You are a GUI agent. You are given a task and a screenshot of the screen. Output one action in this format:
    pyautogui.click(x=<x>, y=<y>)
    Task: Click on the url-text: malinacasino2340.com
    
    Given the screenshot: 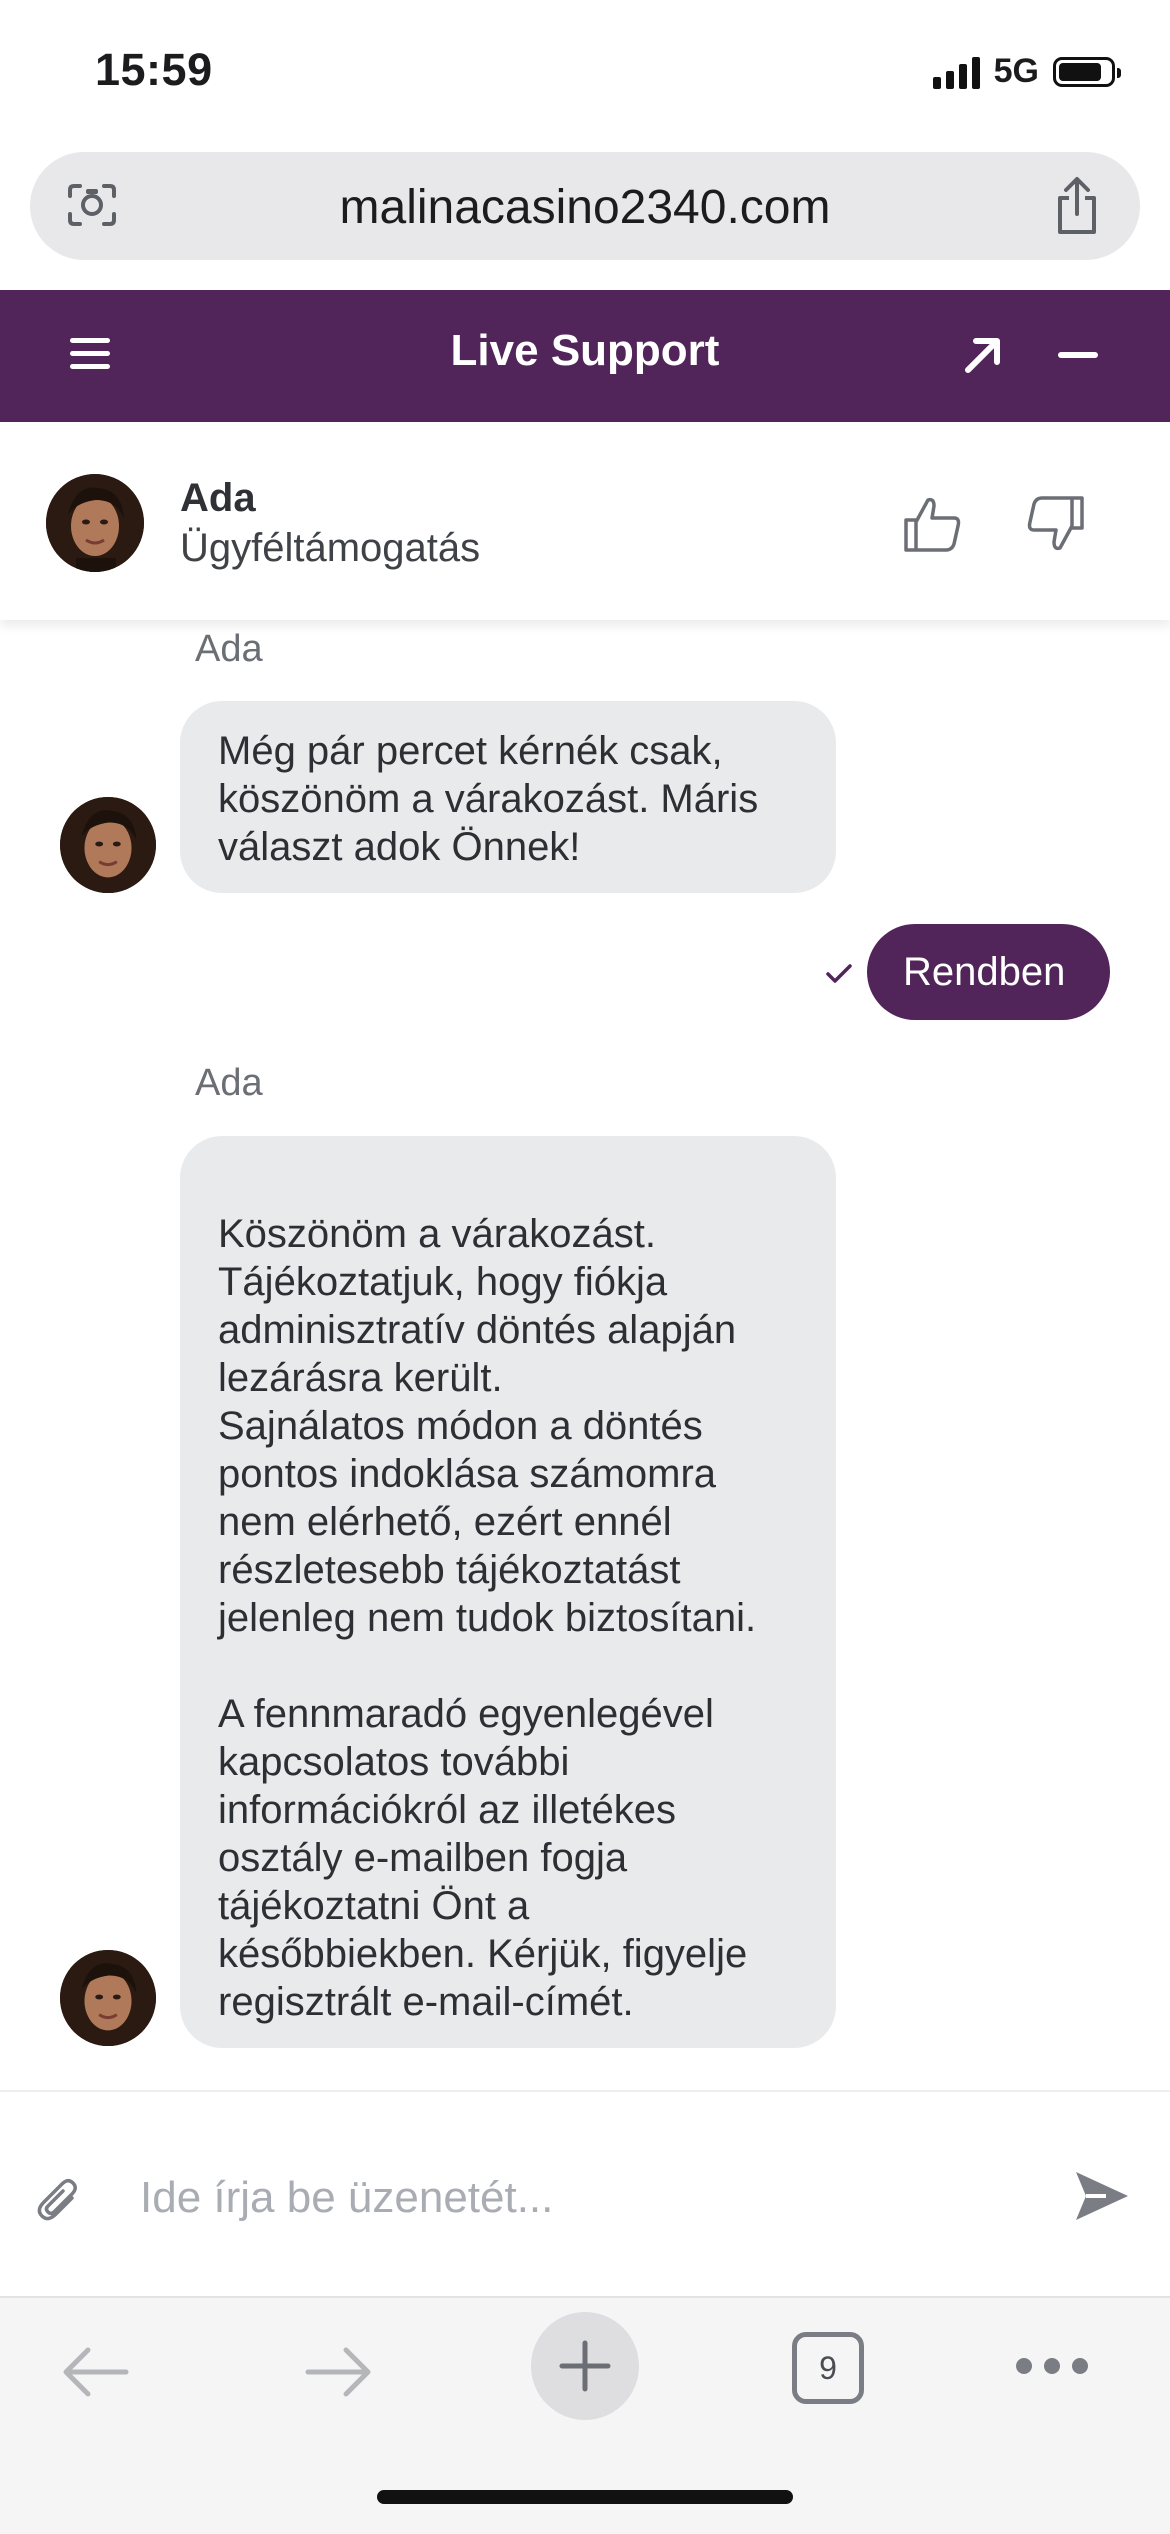 What is the action you would take?
    pyautogui.click(x=585, y=207)
    